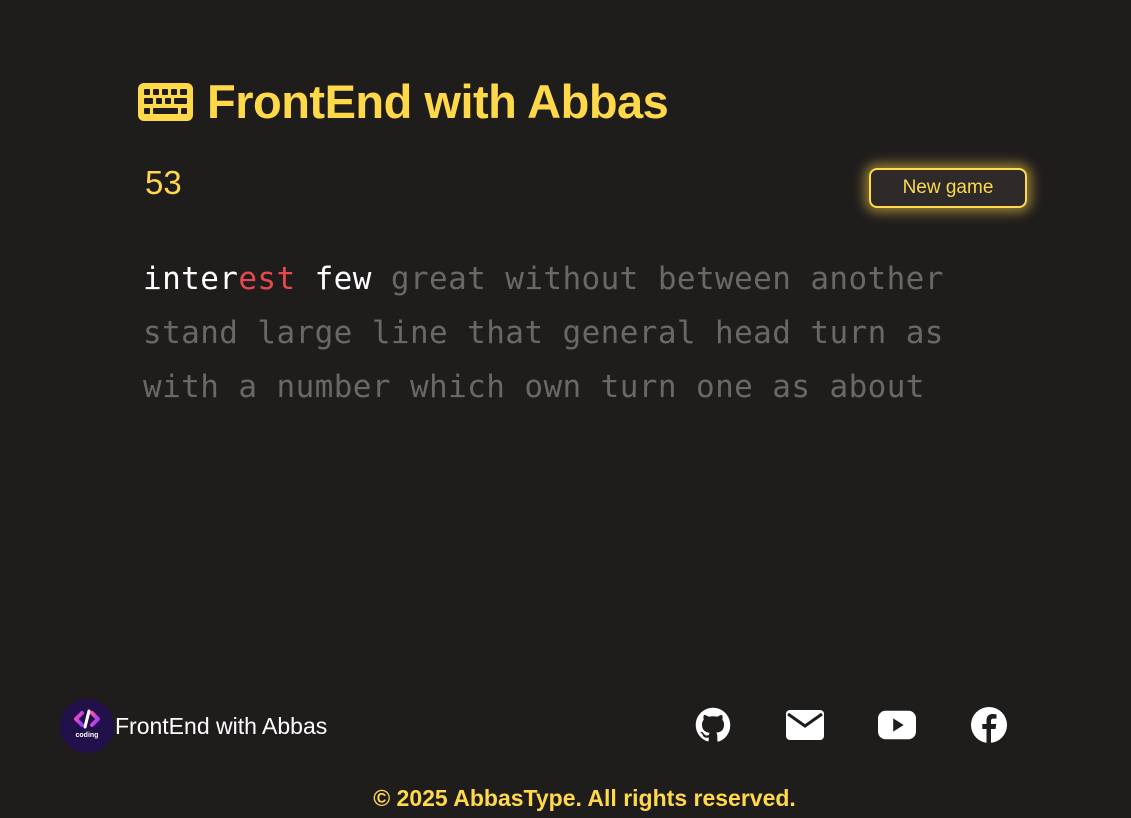  Describe the element at coordinates (753, 333) in the screenshot. I see `pending-word: head` at that location.